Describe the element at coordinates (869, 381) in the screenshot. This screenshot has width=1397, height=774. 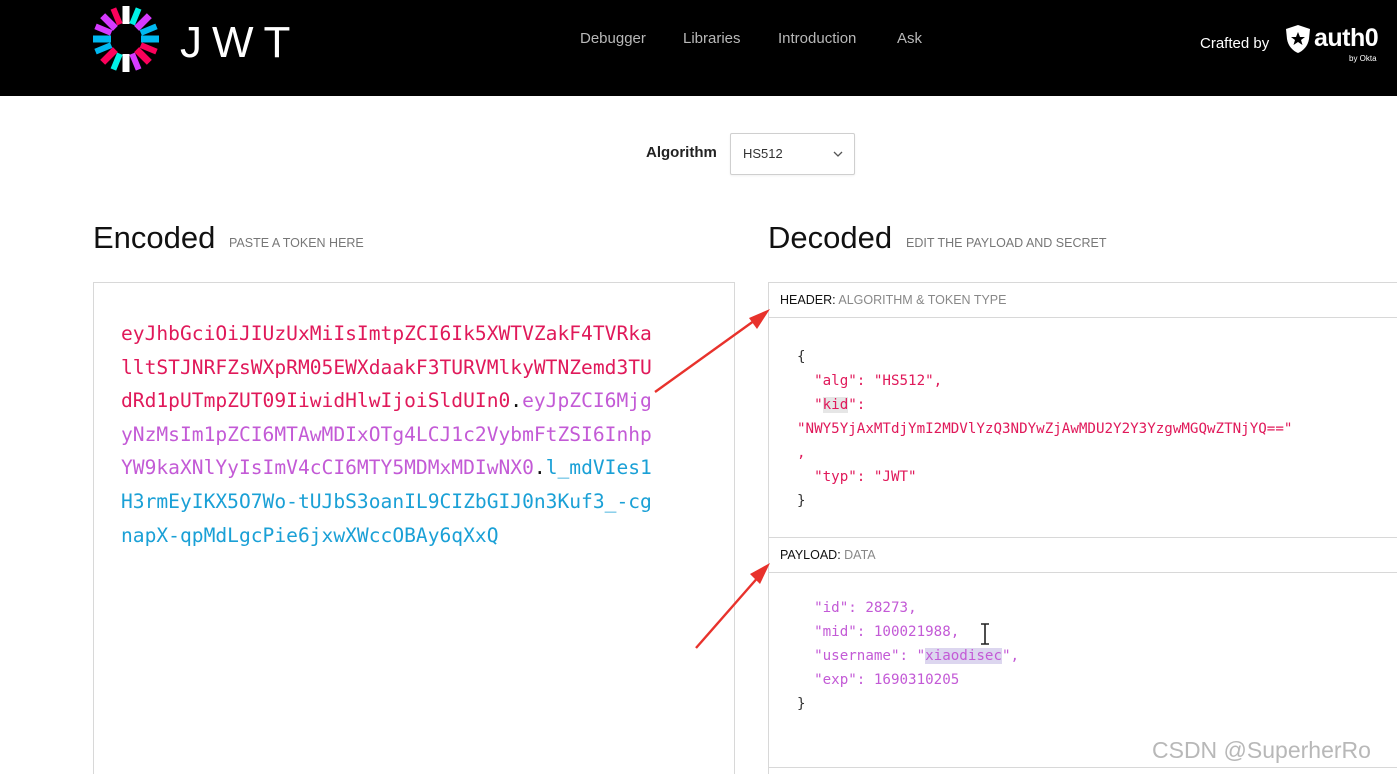
I see `header-json-editor: { "alg": "HS512", "kid":` at that location.